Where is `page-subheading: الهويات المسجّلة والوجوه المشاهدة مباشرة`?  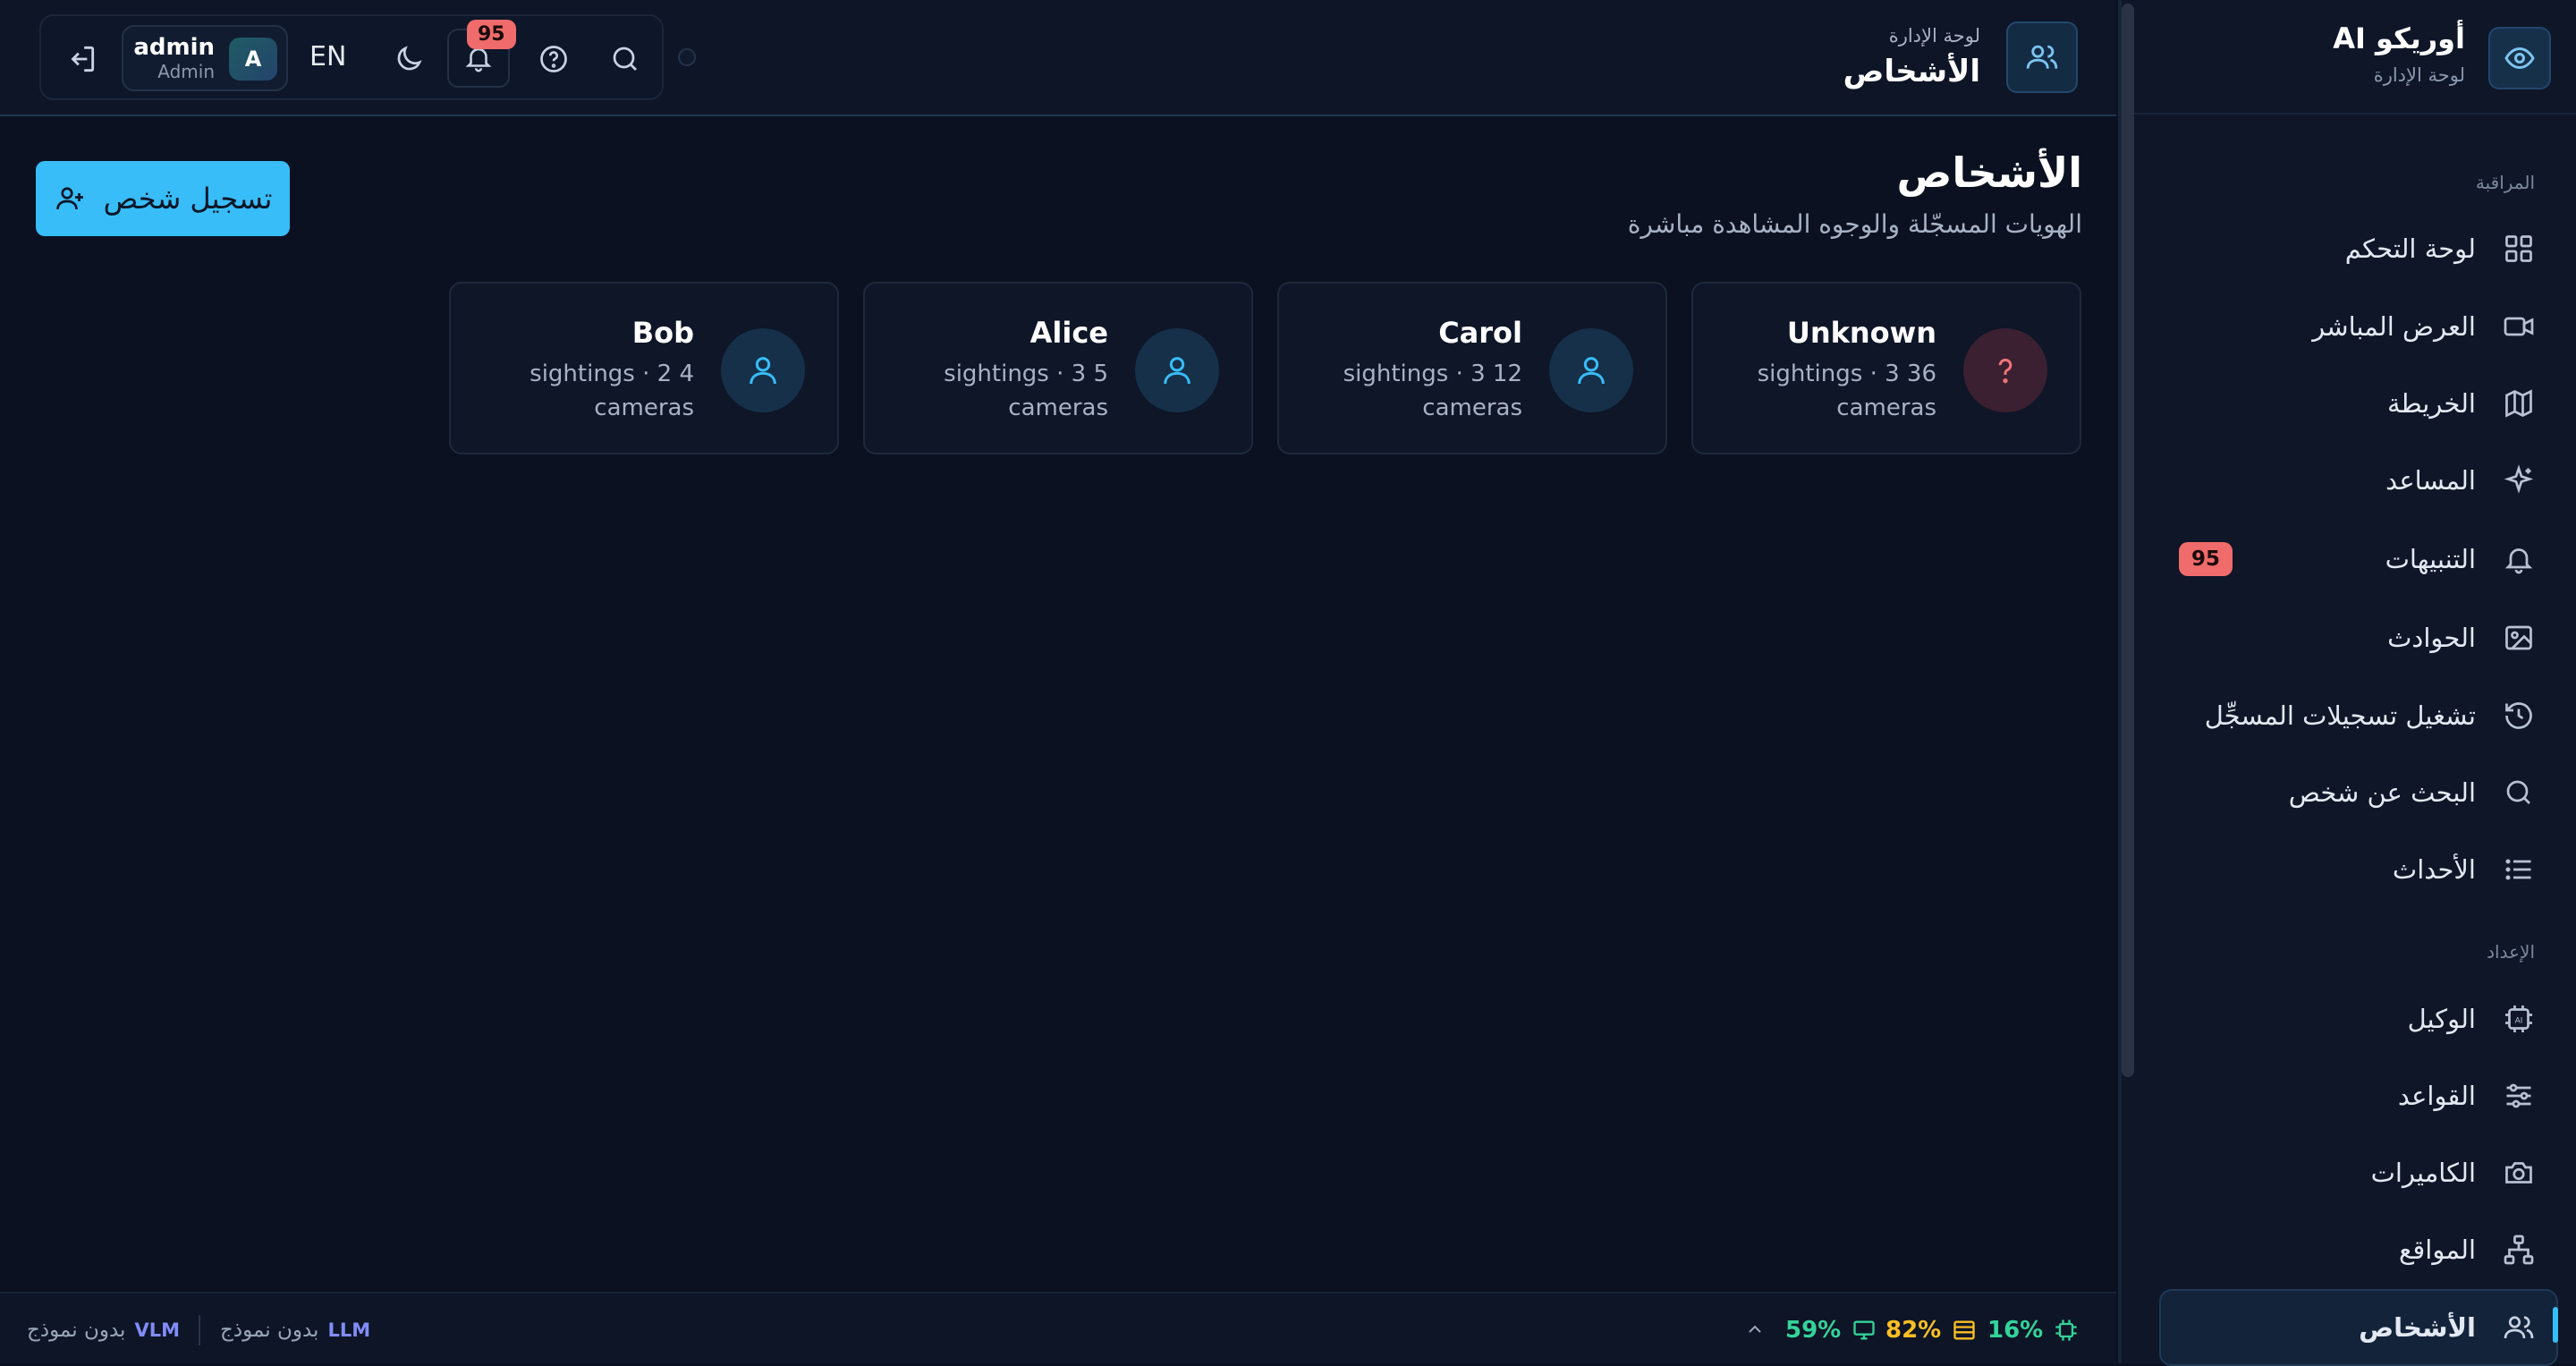 page-subheading: الهويات المسجّلة والوجوه المشاهدة مباشرة is located at coordinates (1854, 224).